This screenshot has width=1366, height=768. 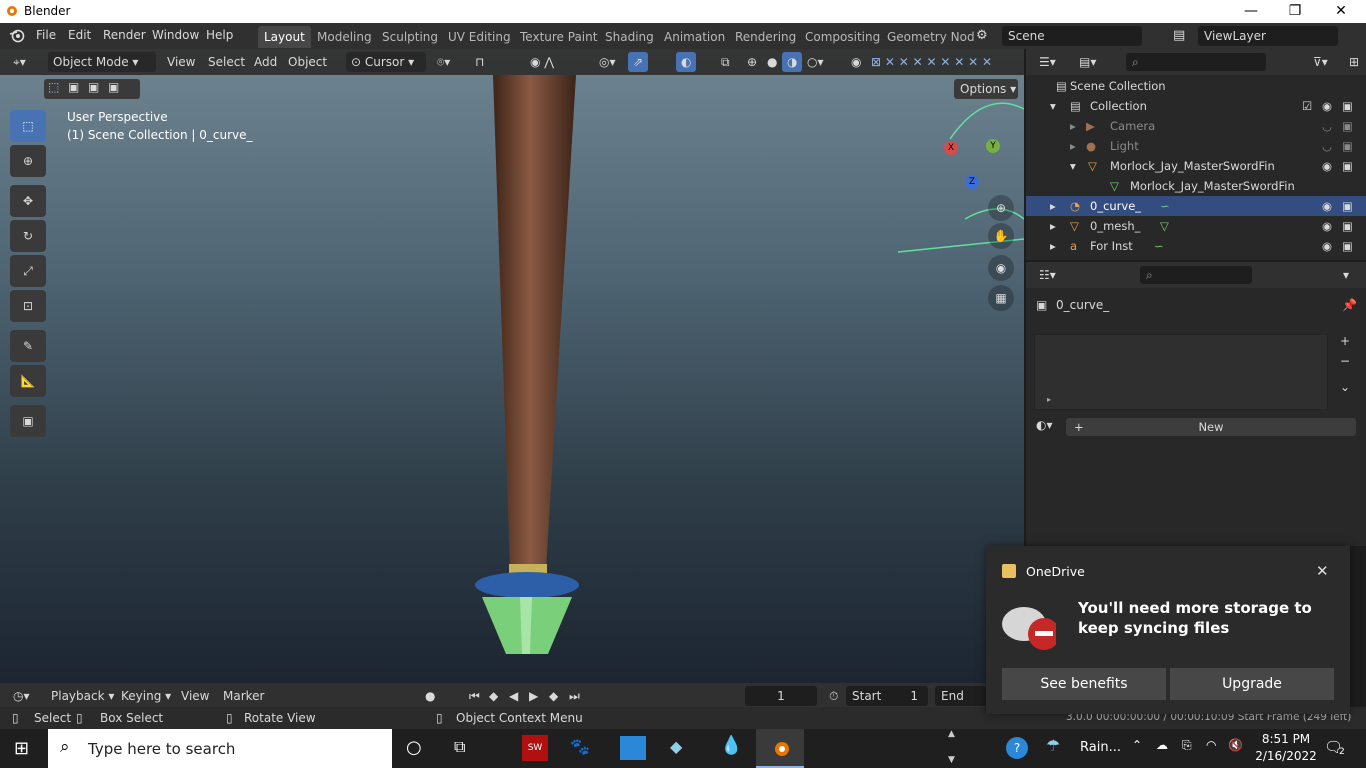 What do you see at coordinates (243, 696) in the screenshot?
I see `marker-menu: Marker` at bounding box center [243, 696].